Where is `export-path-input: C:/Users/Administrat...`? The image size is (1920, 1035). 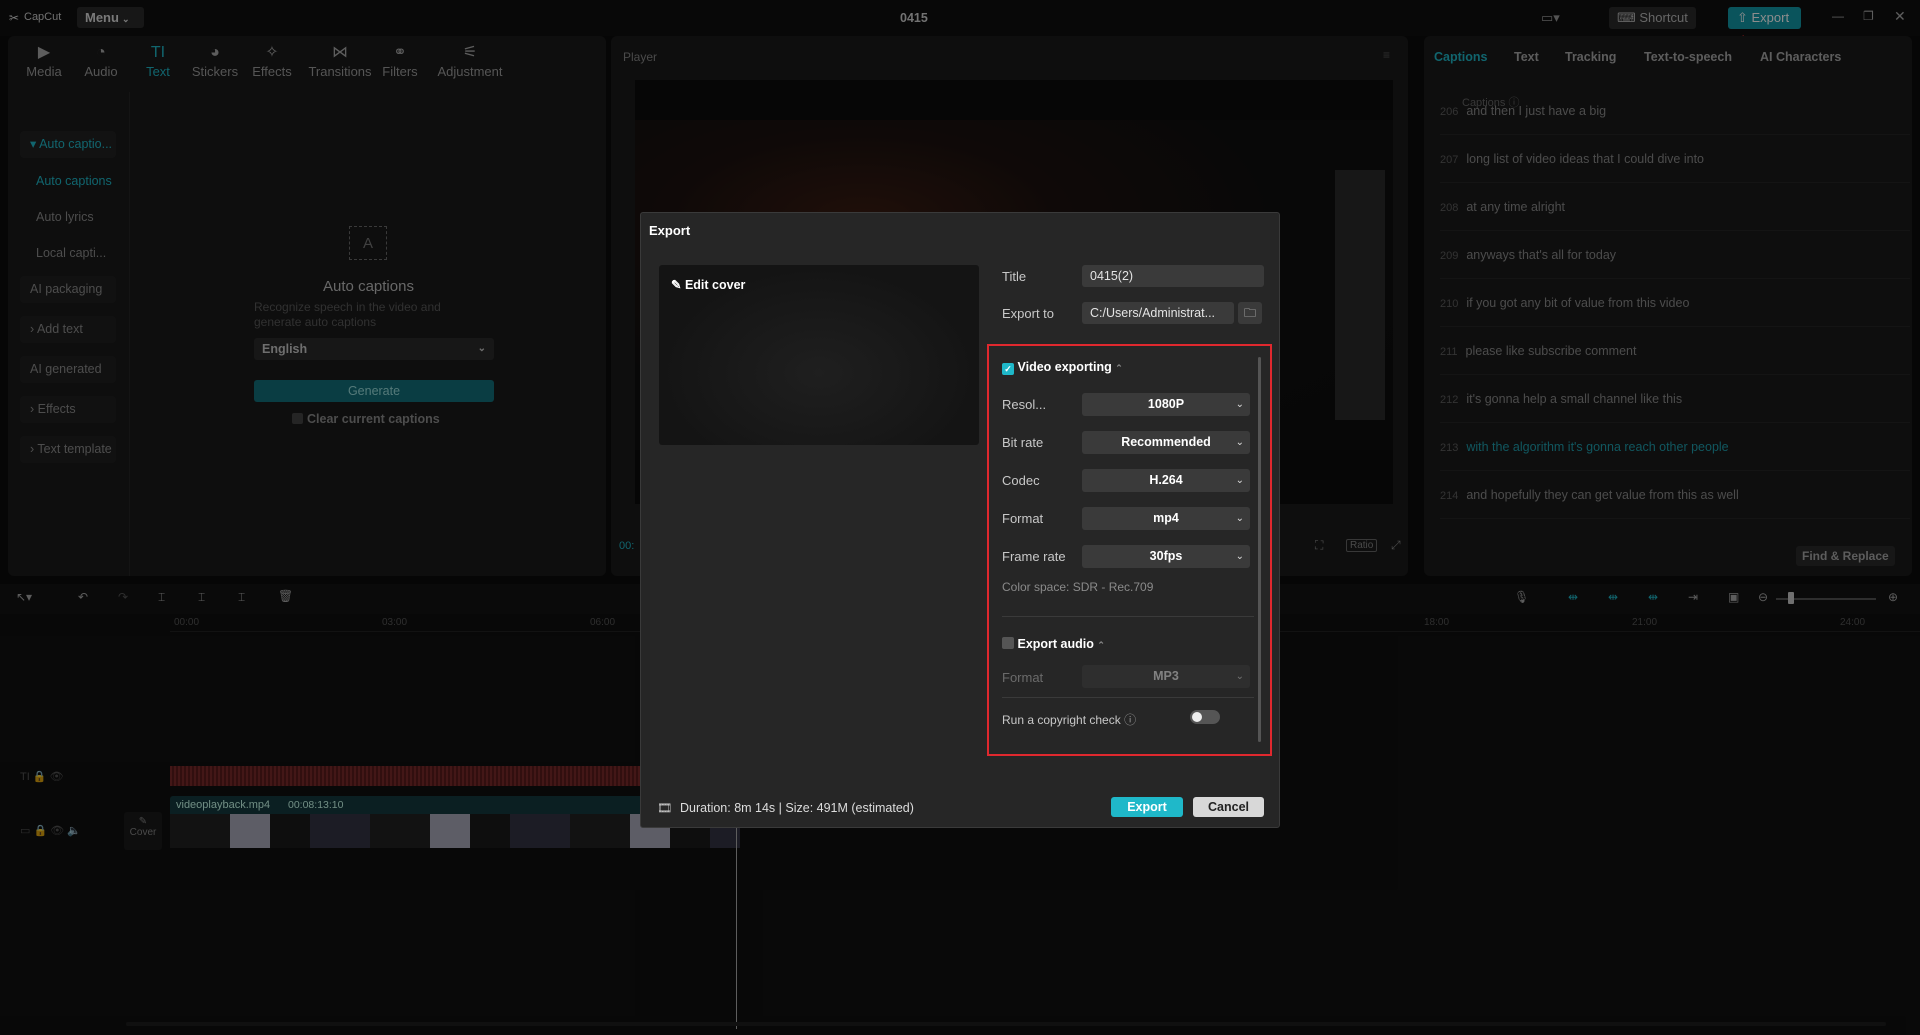 export-path-input: C:/Users/Administrat... is located at coordinates (1158, 313).